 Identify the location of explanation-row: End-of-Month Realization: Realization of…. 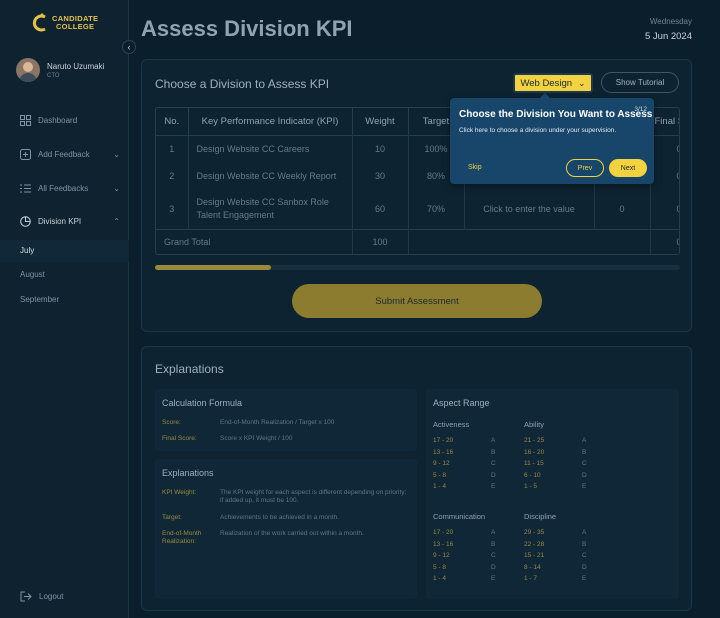
(286, 538).